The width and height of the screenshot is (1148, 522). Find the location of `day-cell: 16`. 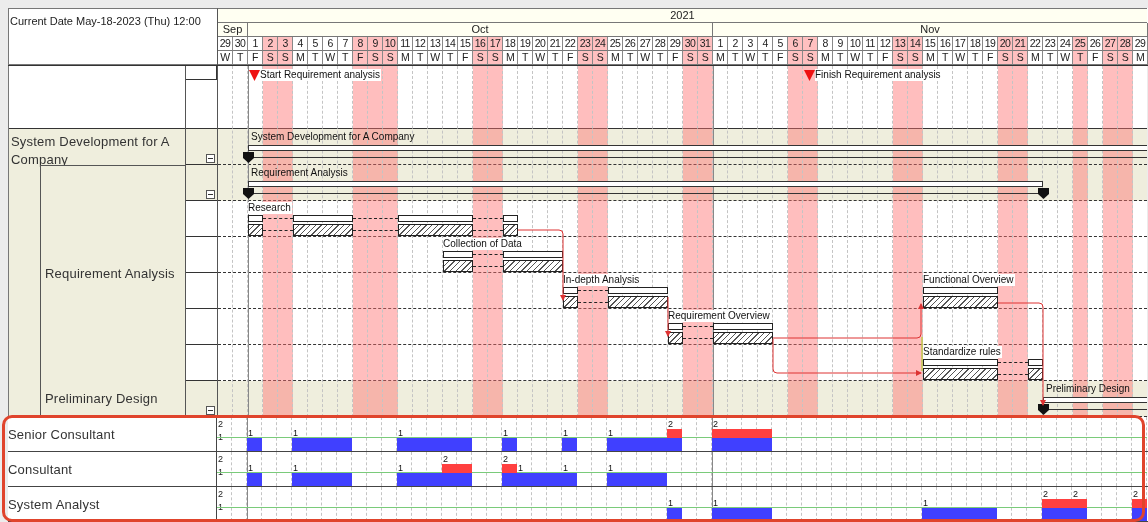

day-cell: 16 is located at coordinates (945, 44).